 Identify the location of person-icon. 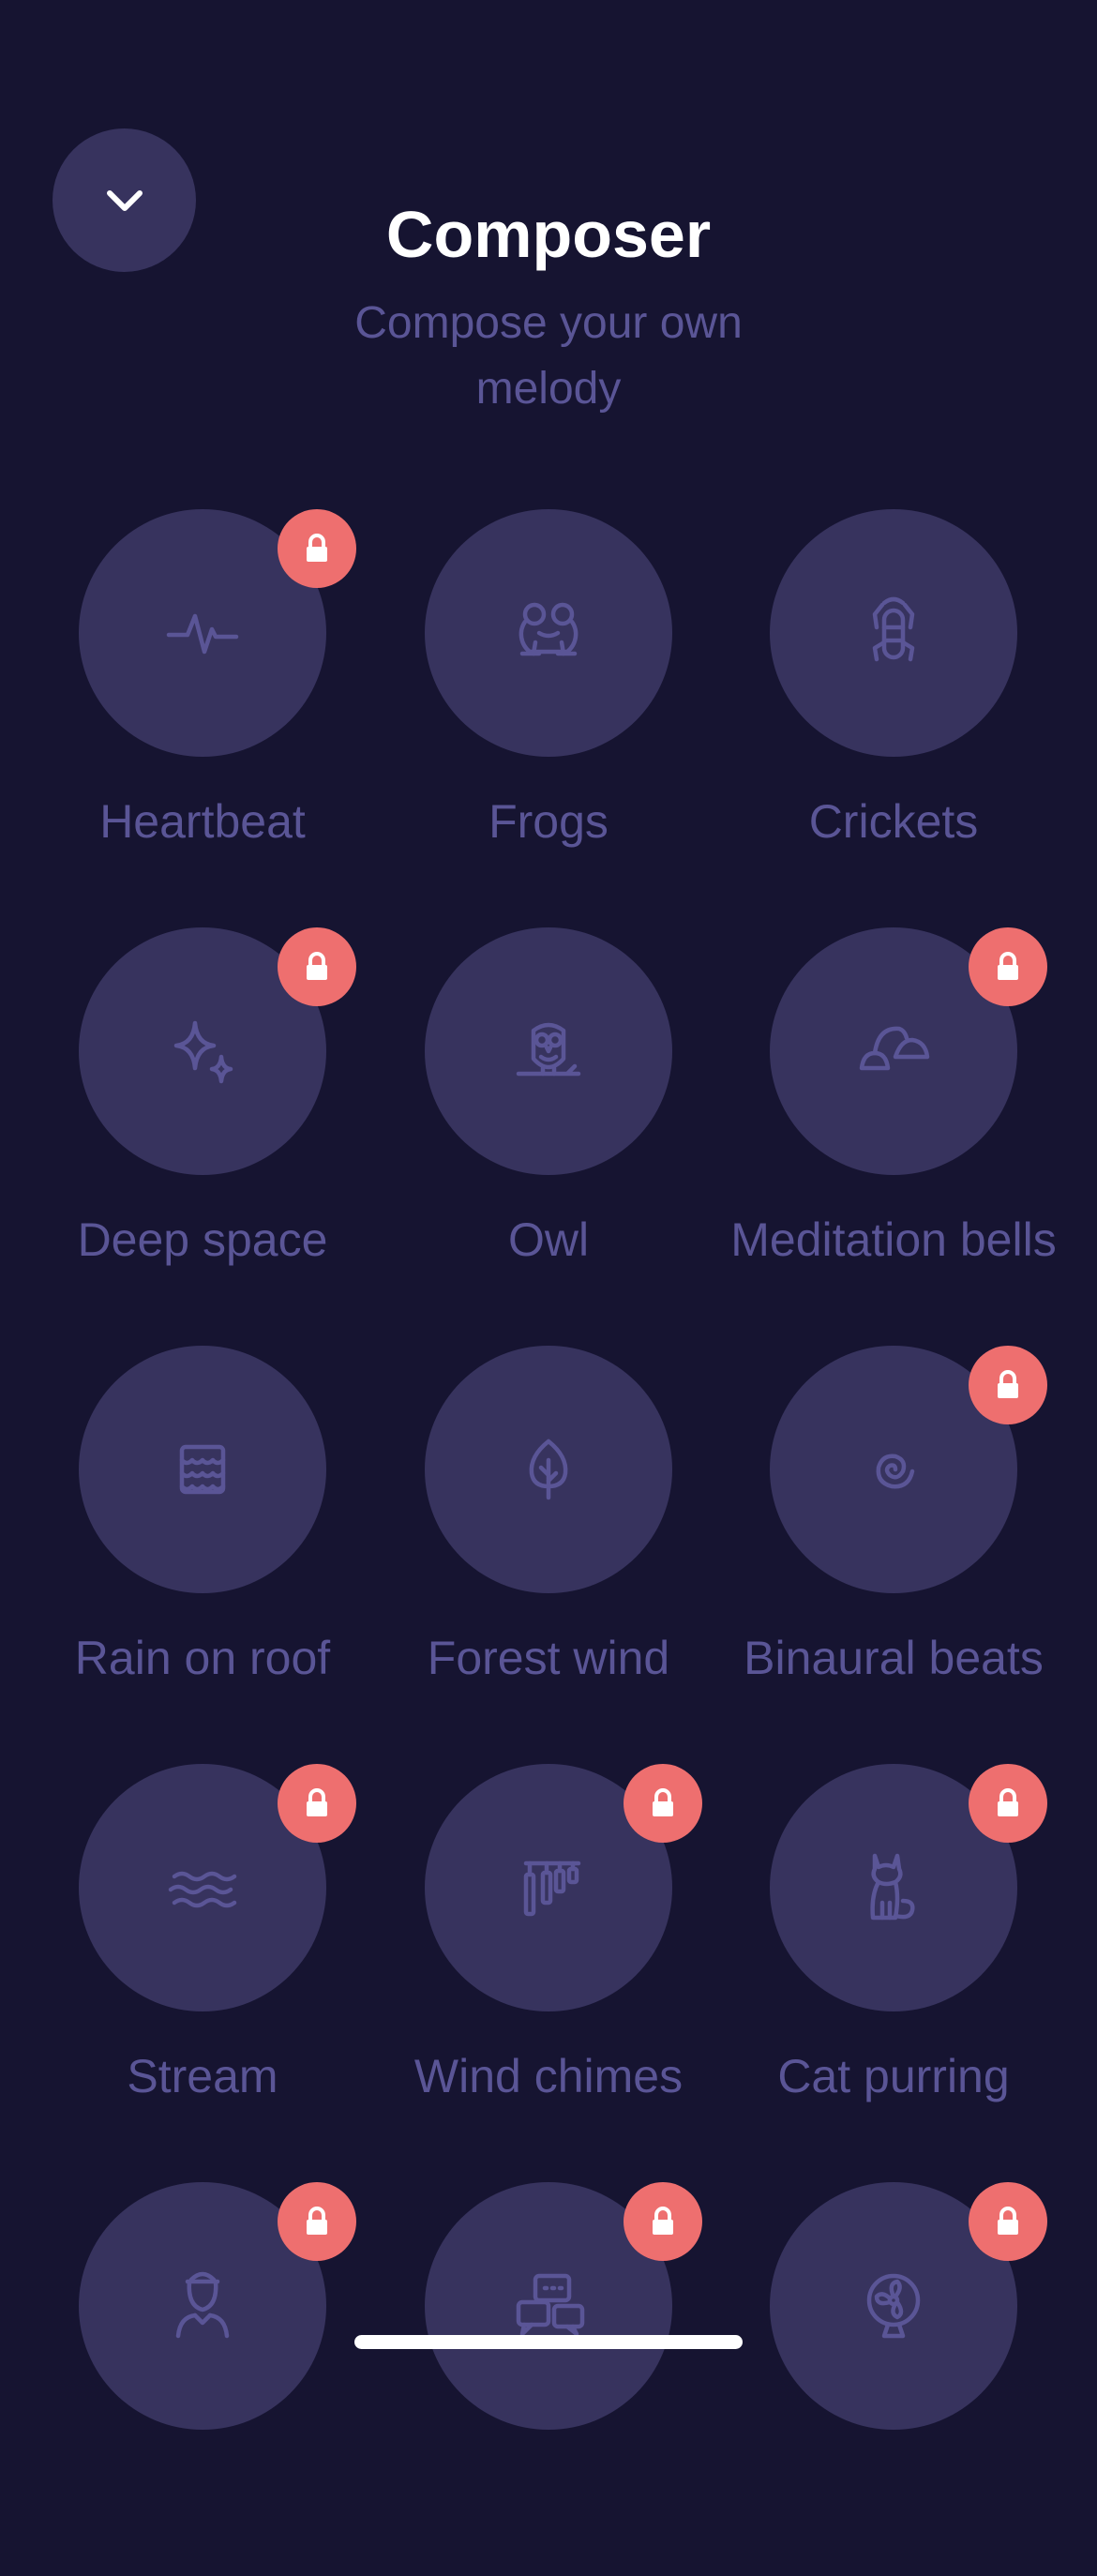
(202, 2305).